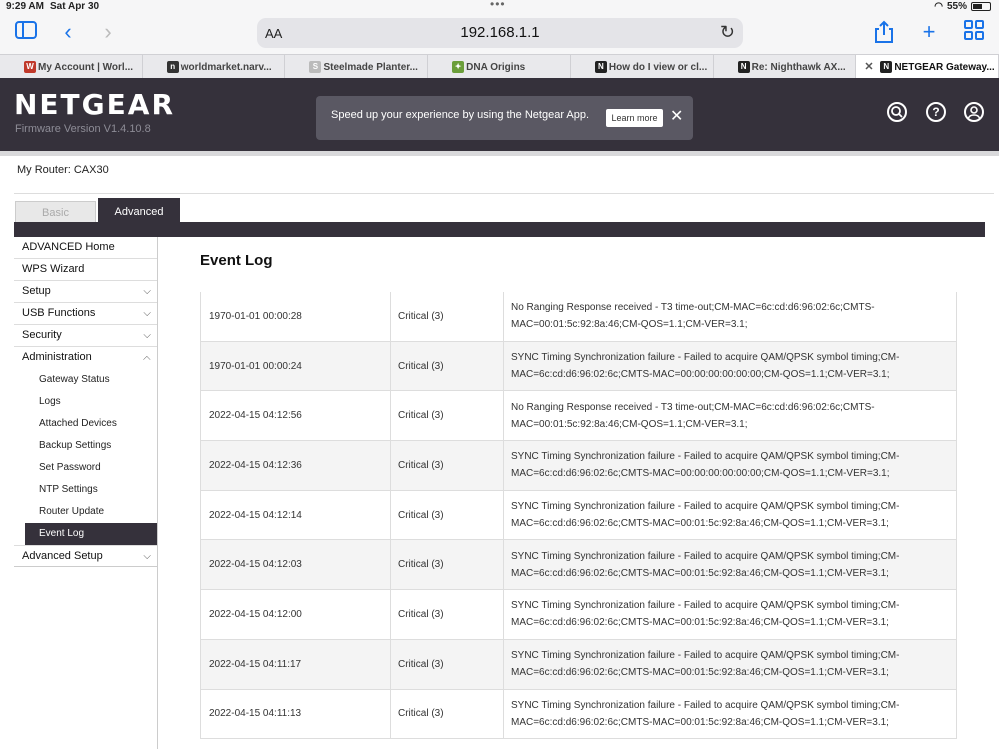 This screenshot has width=999, height=749. I want to click on tab-basic: Basic, so click(55, 212).